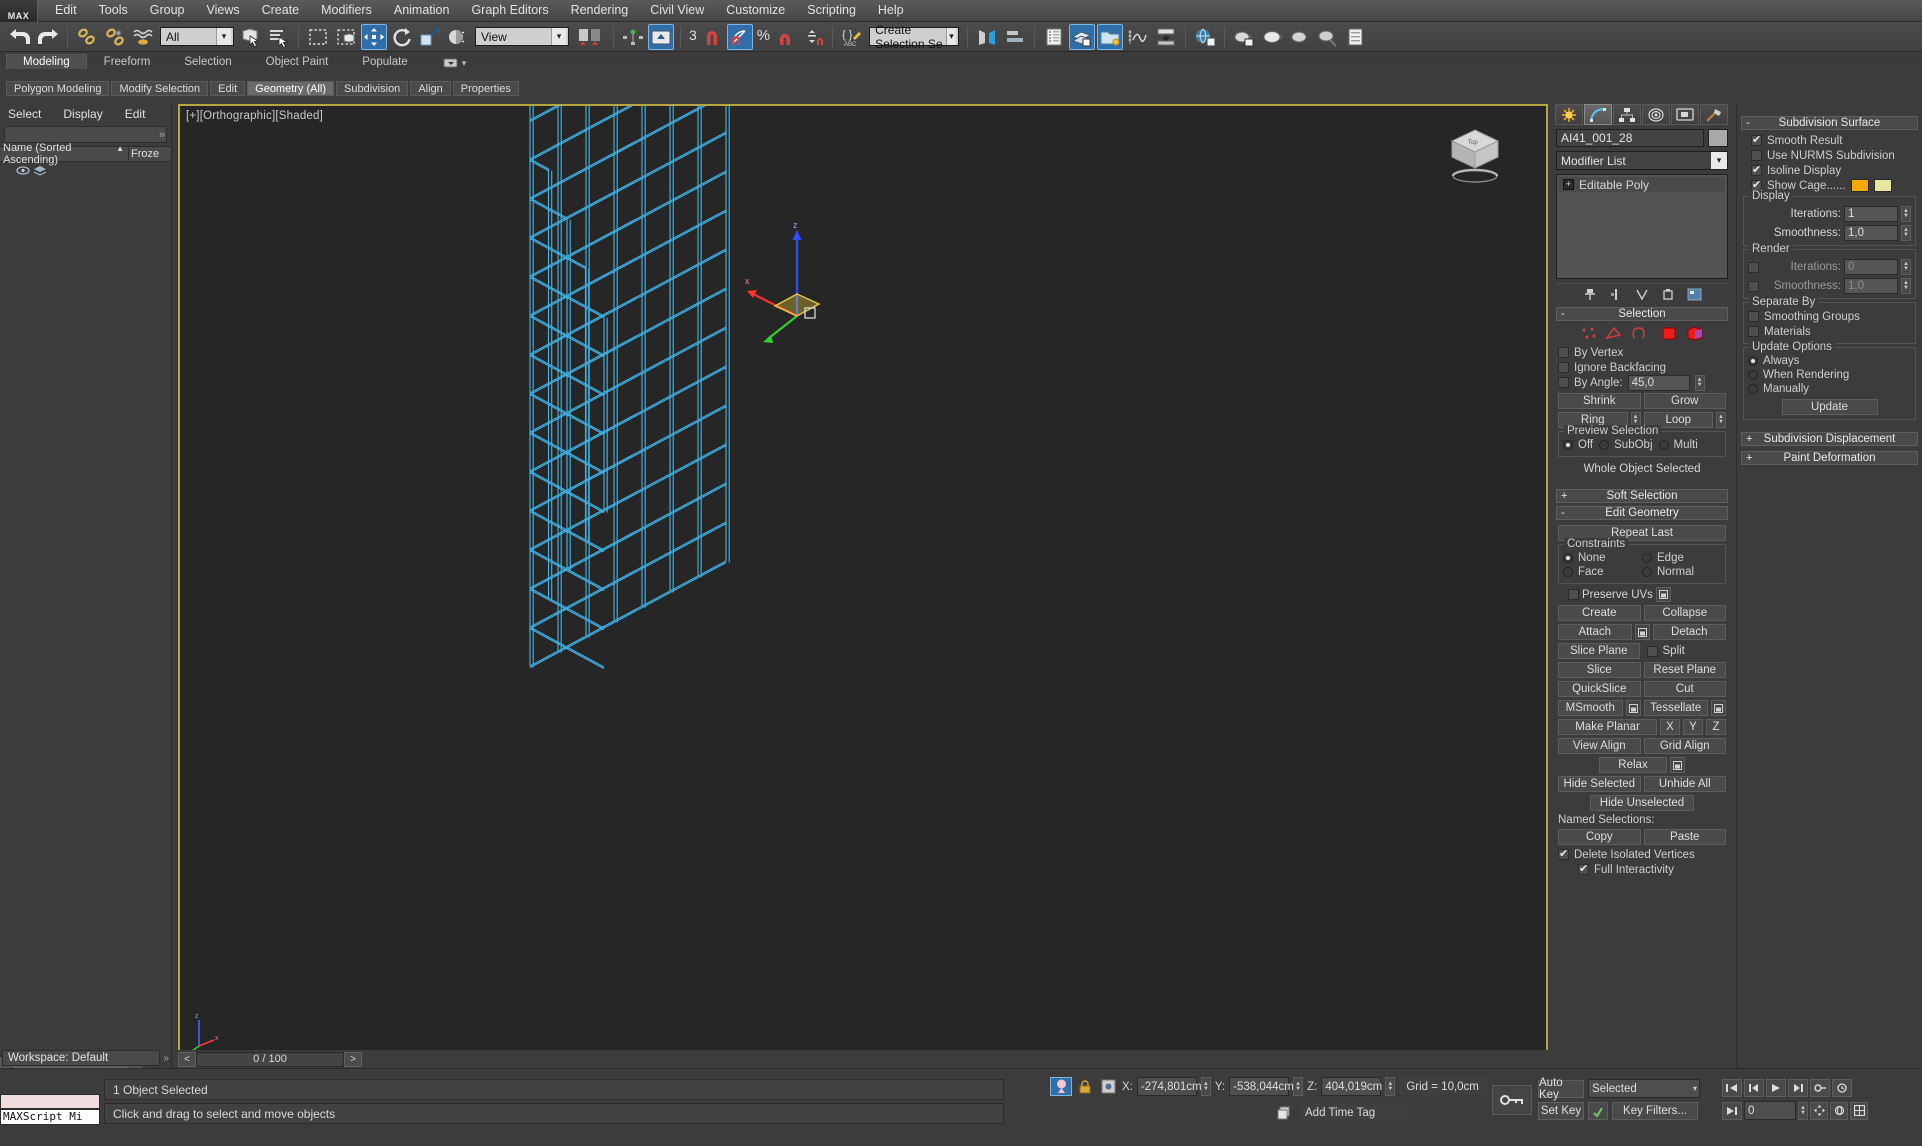 The width and height of the screenshot is (1922, 1146). What do you see at coordinates (1770, 1110) in the screenshot?
I see `current-frame-field: 0` at bounding box center [1770, 1110].